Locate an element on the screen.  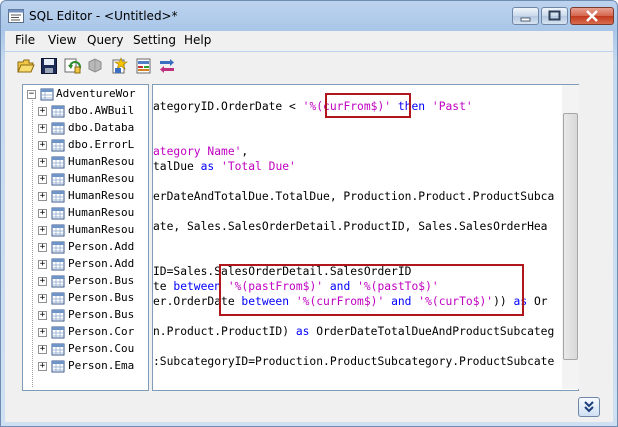
menu-query: Query is located at coordinates (105, 40).